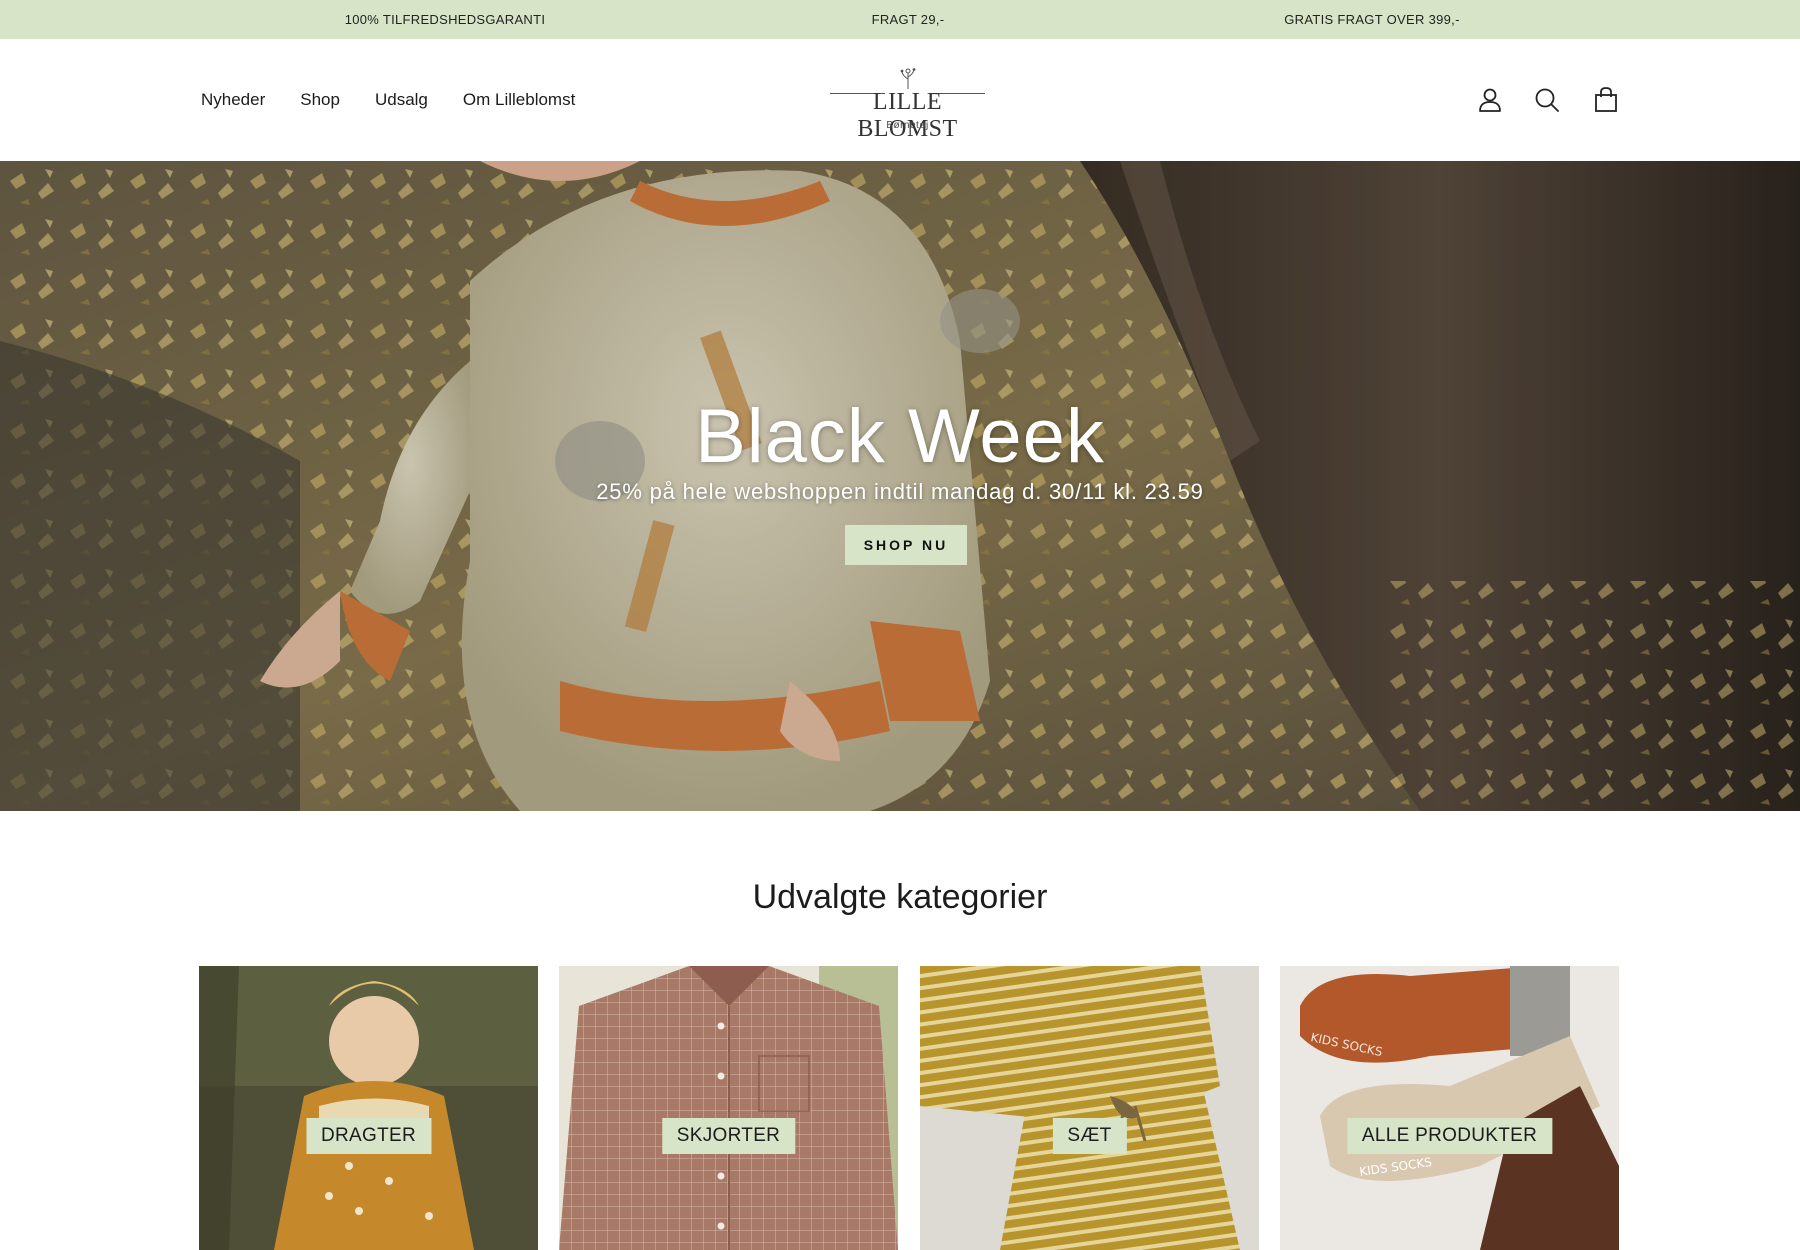 This screenshot has width=1800, height=1250. I want to click on nav-item-sale: Udsalg, so click(401, 100).